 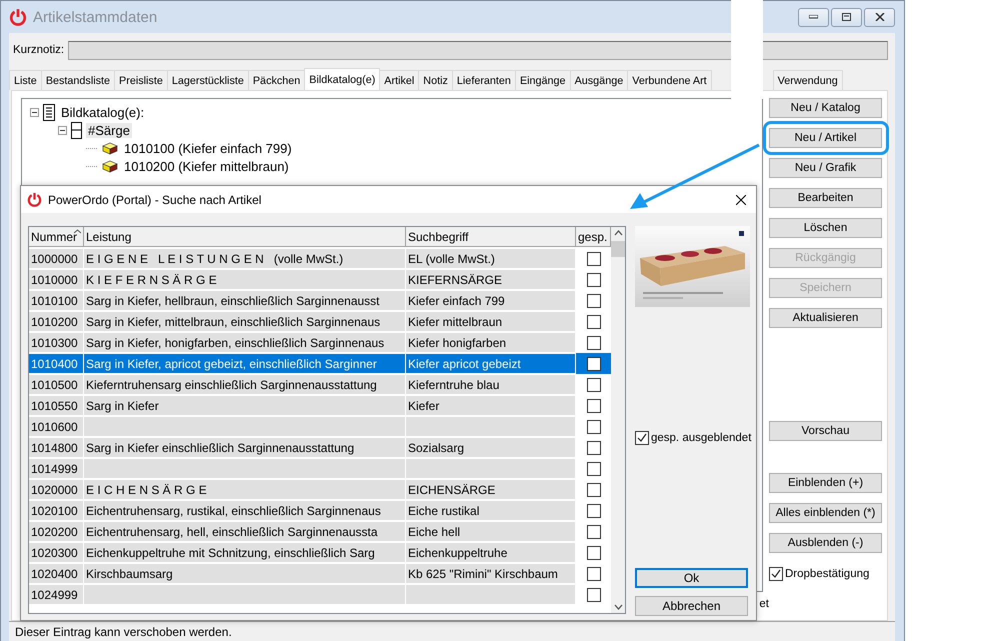 I want to click on table-cell: 1010100, so click(x=56, y=300).